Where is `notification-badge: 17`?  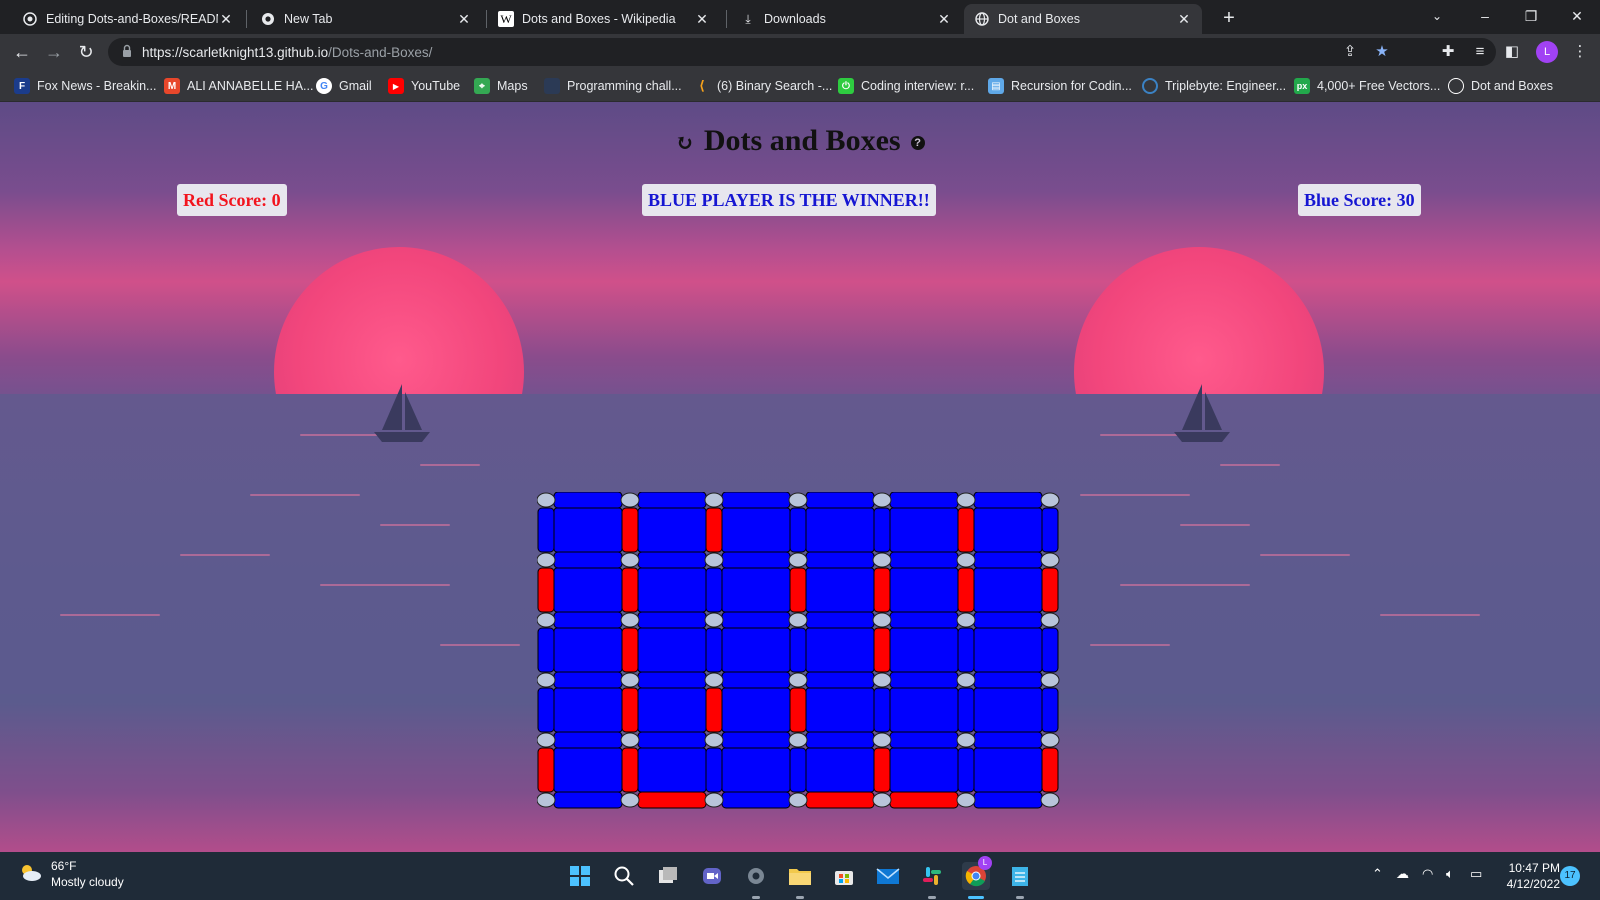 notification-badge: 17 is located at coordinates (1570, 876).